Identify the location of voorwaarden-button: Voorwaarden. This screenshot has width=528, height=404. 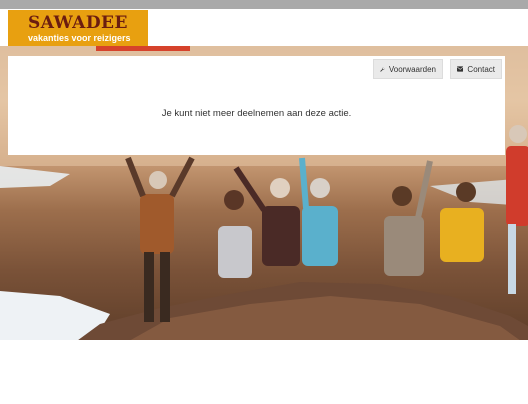
(408, 69).